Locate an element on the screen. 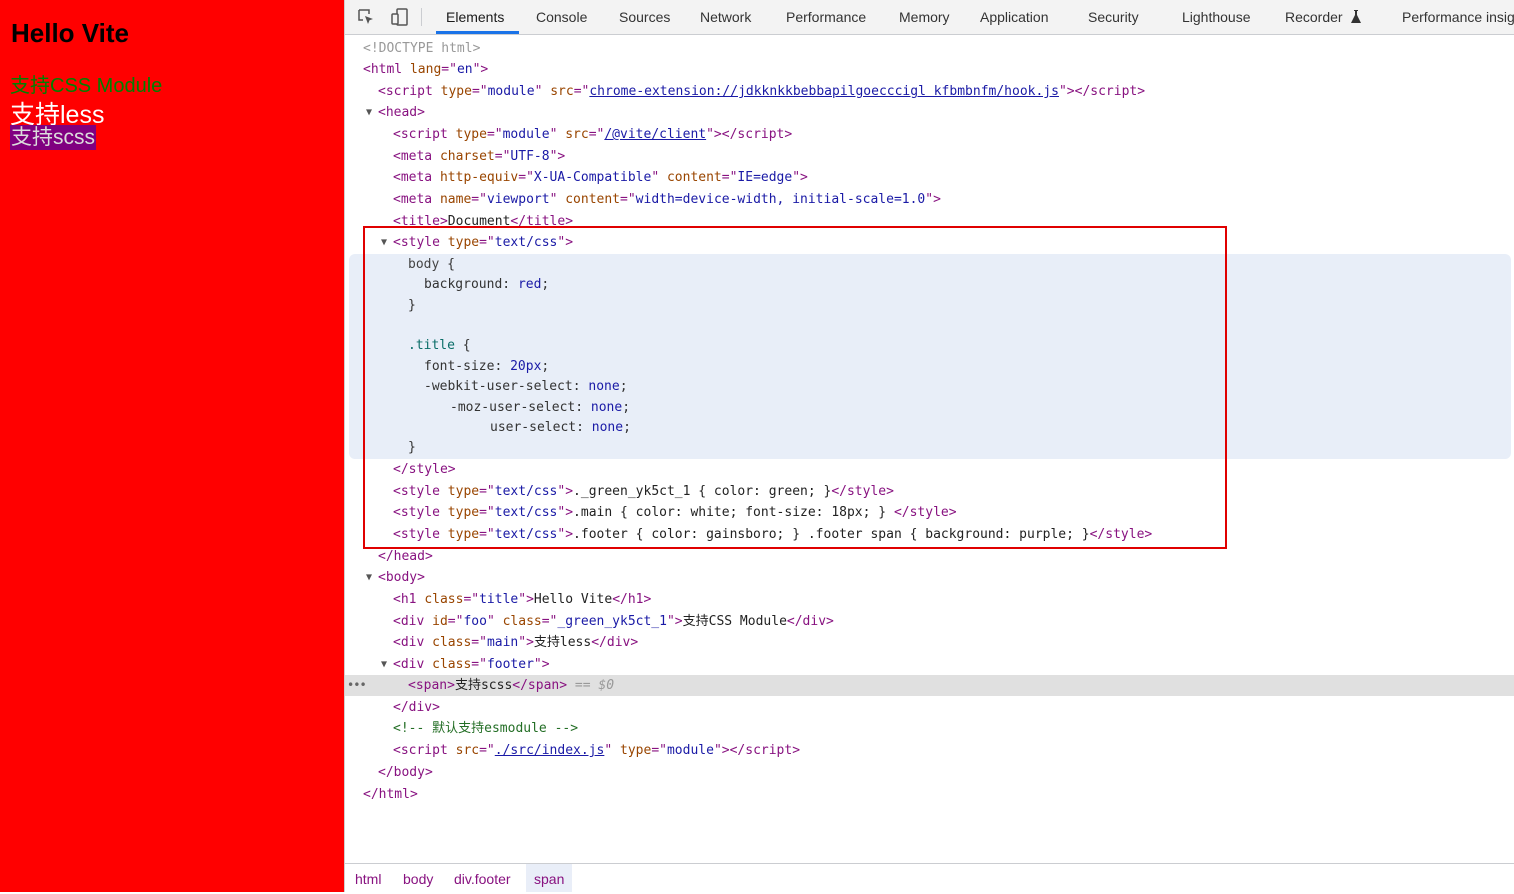 This screenshot has height=894, width=1514. html-close-tag: </html> is located at coordinates (390, 795).